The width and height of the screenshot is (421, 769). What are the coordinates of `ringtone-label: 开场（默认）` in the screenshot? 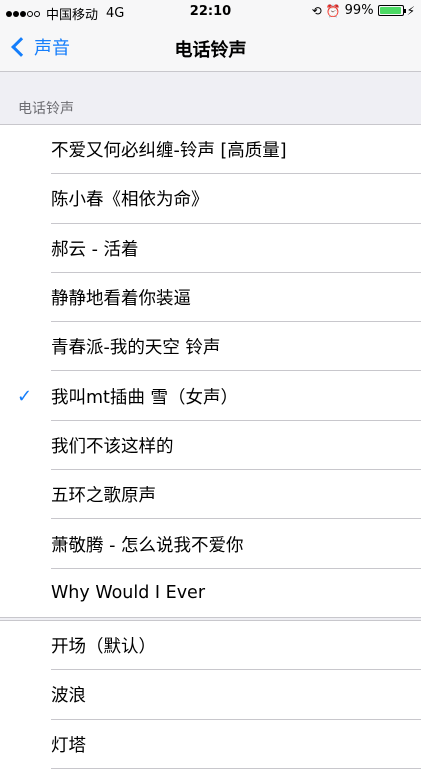 It's located at (103, 647).